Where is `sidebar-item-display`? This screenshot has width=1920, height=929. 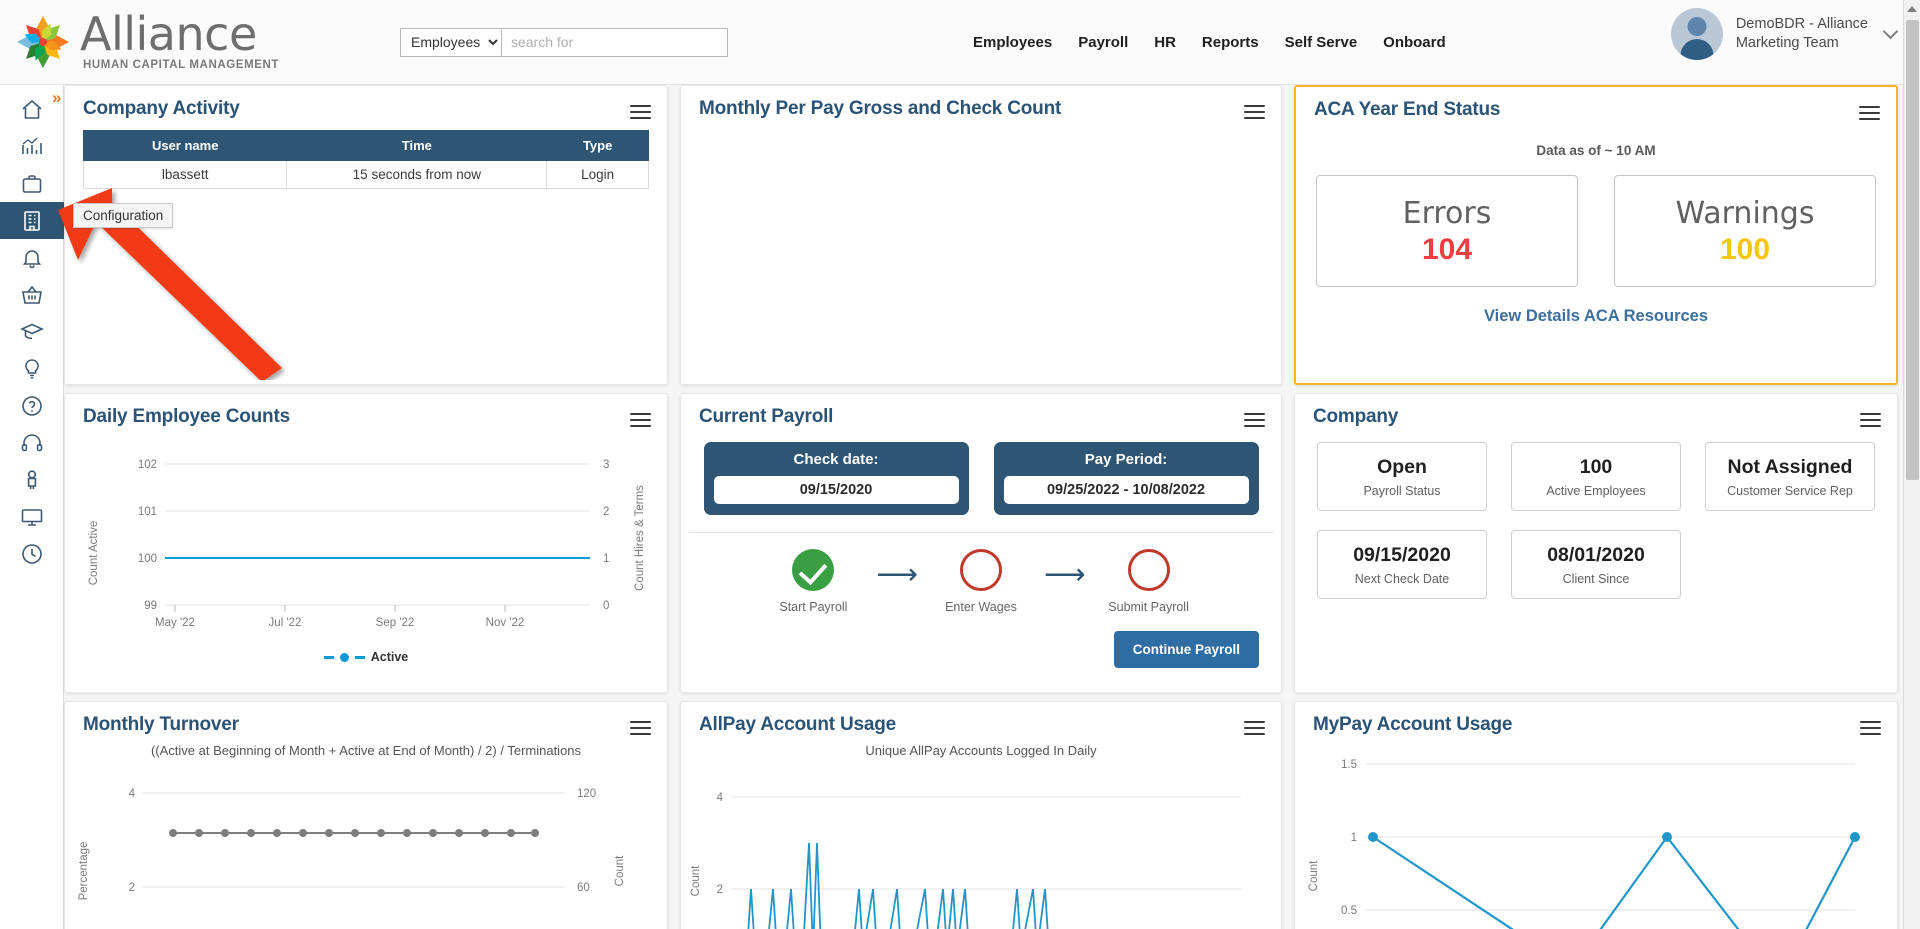
sidebar-item-display is located at coordinates (32, 516).